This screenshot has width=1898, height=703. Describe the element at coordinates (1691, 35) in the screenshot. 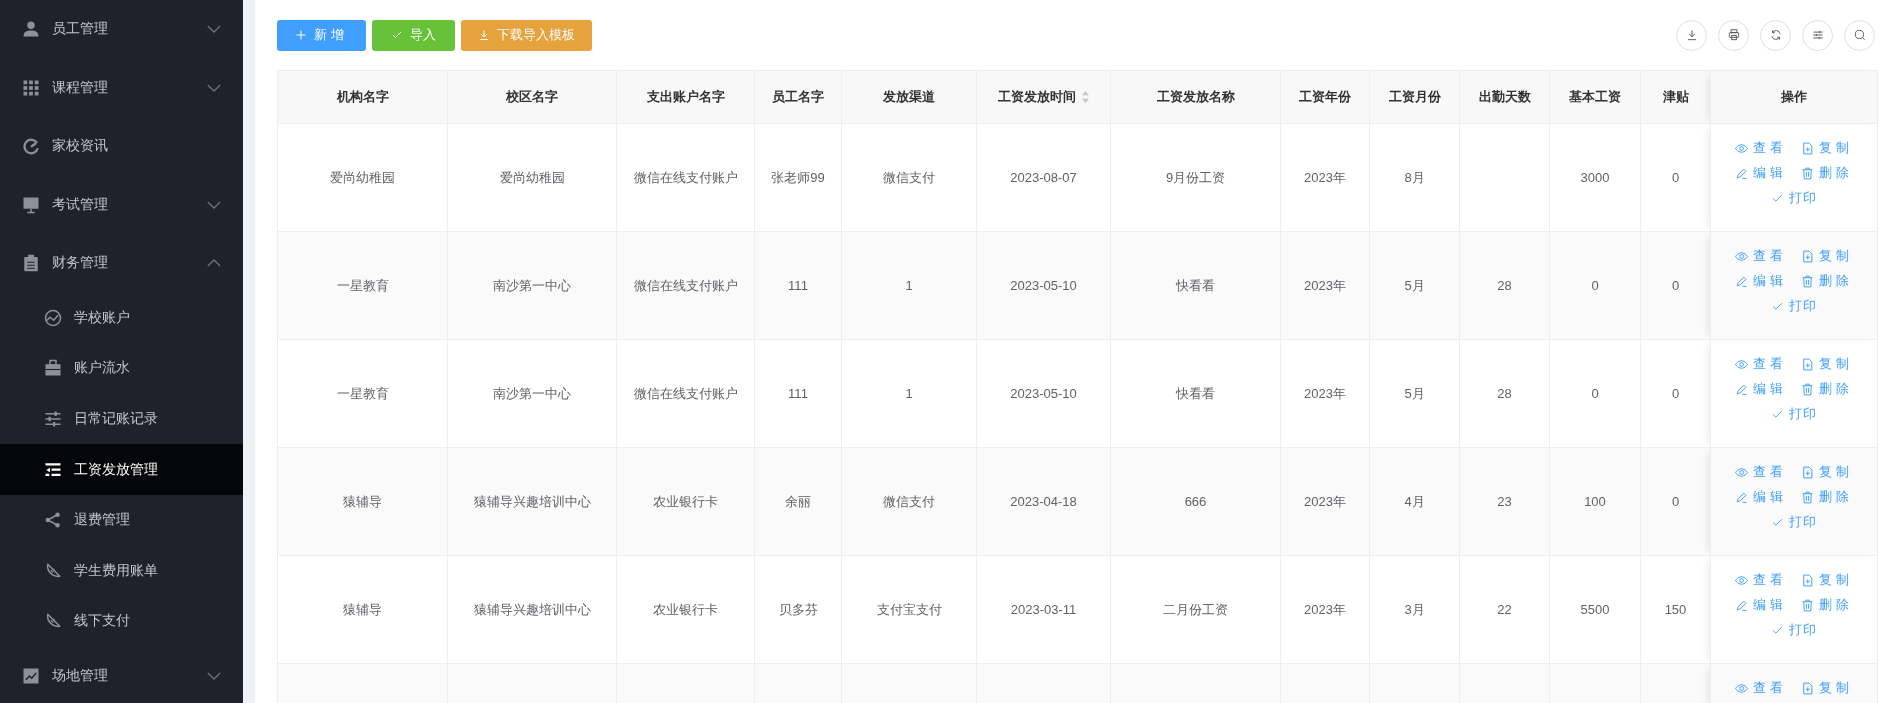

I see `download-button` at that location.